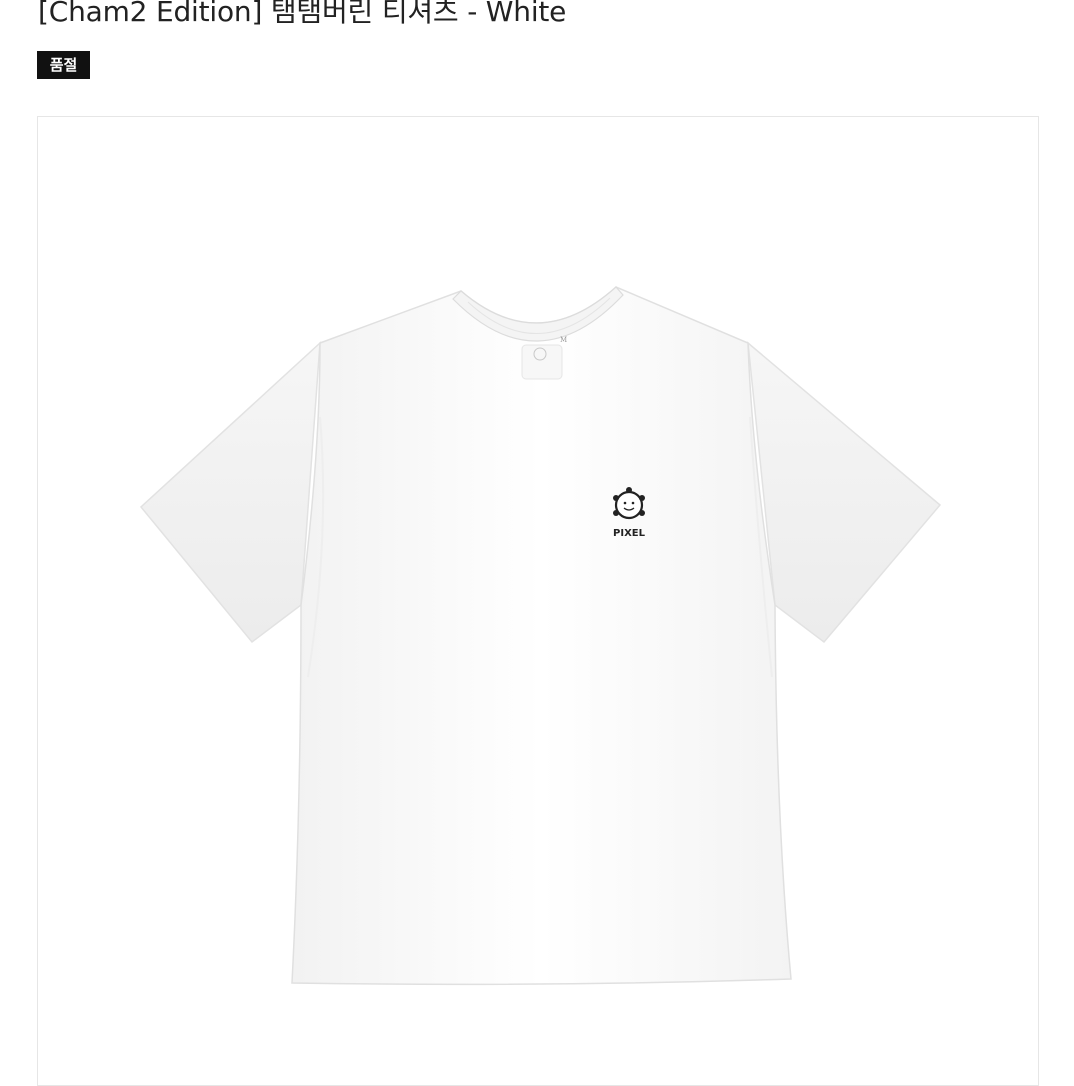 This screenshot has height=1086, width=1074. Describe the element at coordinates (629, 533) in the screenshot. I see `logo-text: PIXEL` at that location.